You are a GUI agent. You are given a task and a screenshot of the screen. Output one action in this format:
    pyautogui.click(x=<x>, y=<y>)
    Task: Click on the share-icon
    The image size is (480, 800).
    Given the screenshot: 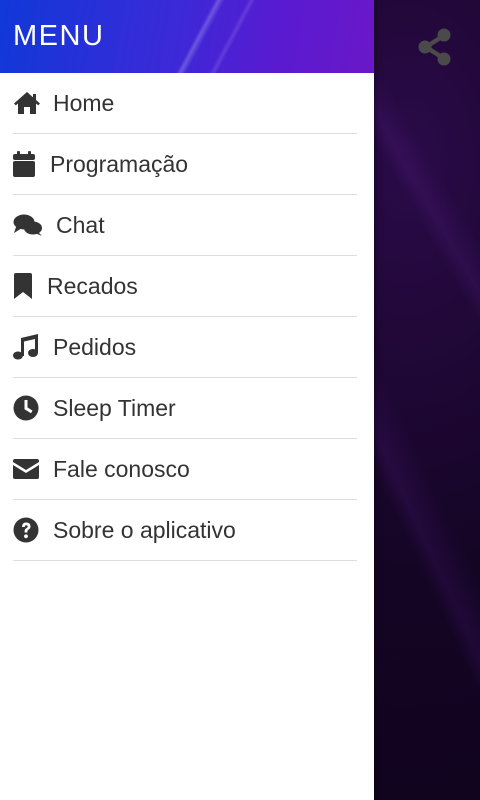 What is the action you would take?
    pyautogui.click(x=434, y=47)
    